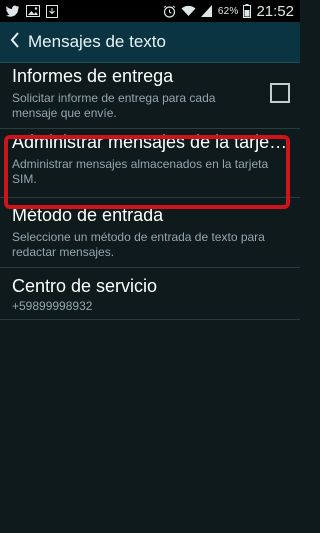 This screenshot has height=533, width=320. Describe the element at coordinates (169, 11) in the screenshot. I see `alarm-icon` at that location.